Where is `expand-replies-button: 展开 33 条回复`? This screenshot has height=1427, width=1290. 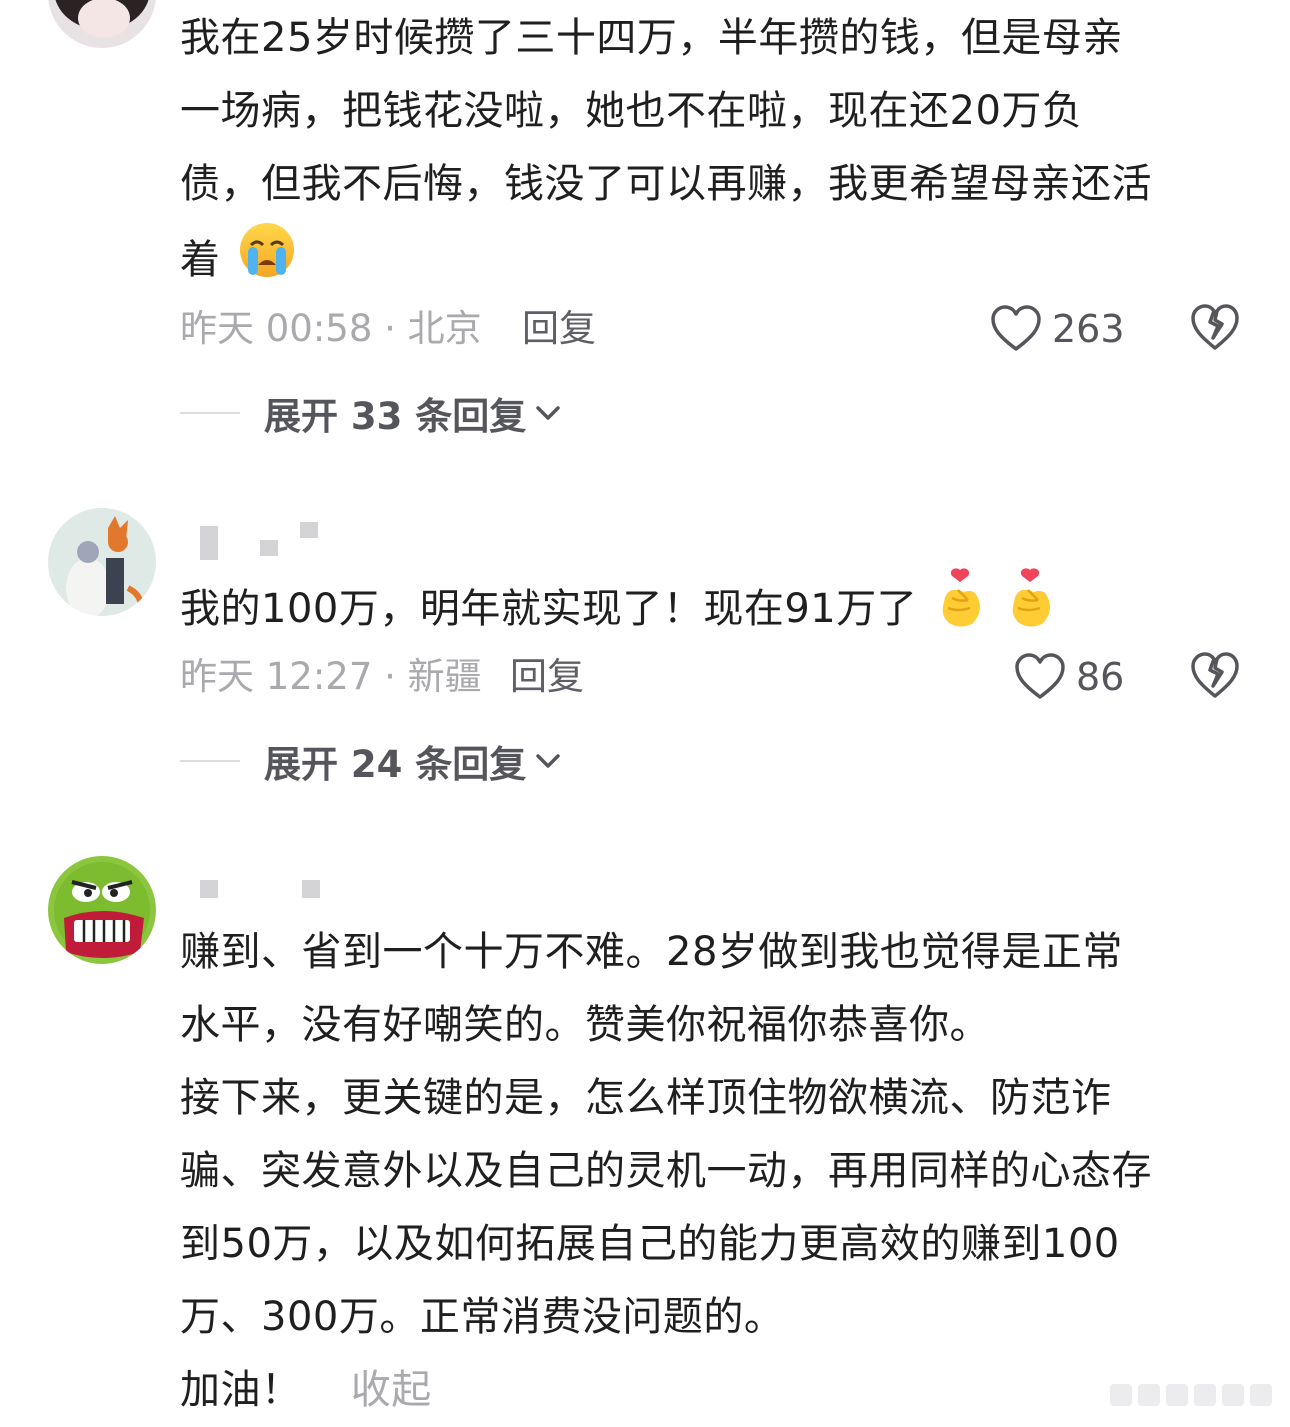 expand-replies-button: 展开 33 条回复 is located at coordinates (371, 413).